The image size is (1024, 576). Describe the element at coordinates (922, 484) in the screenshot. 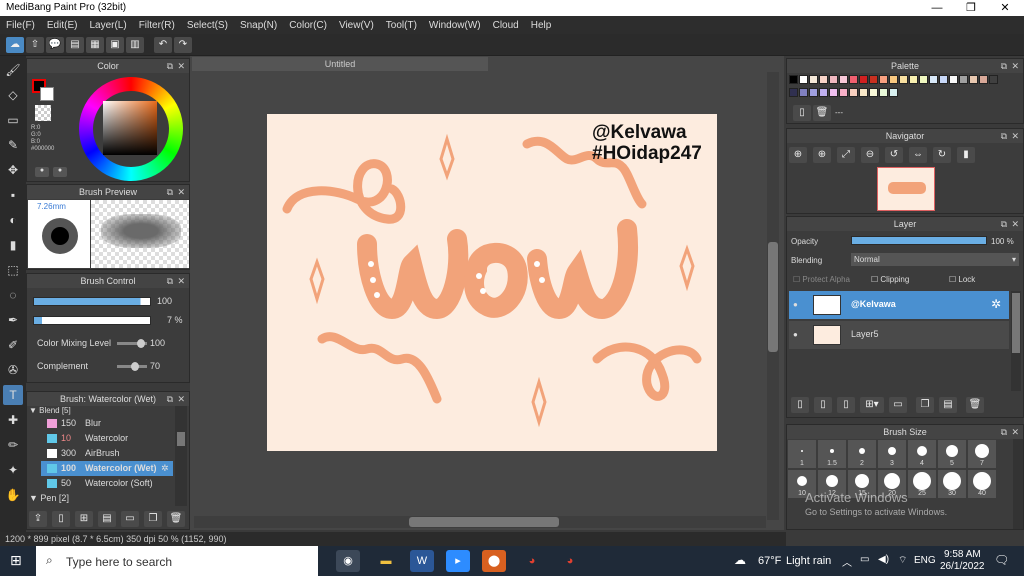

I see `brush-size-option: 25` at that location.